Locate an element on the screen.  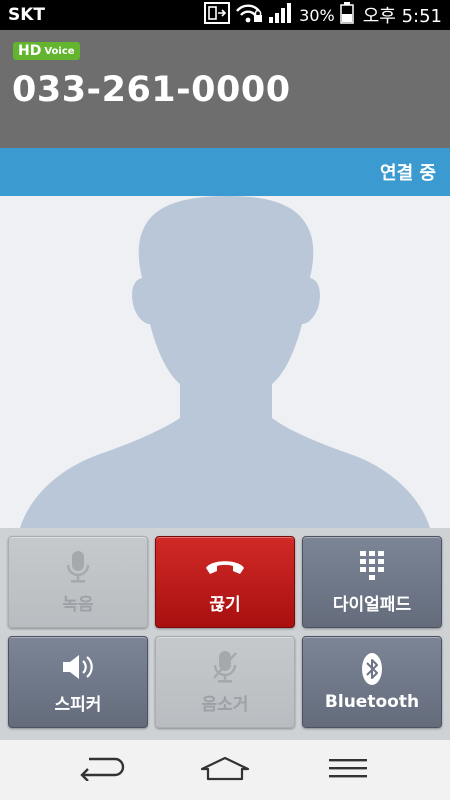
signal-icon is located at coordinates (281, 15).